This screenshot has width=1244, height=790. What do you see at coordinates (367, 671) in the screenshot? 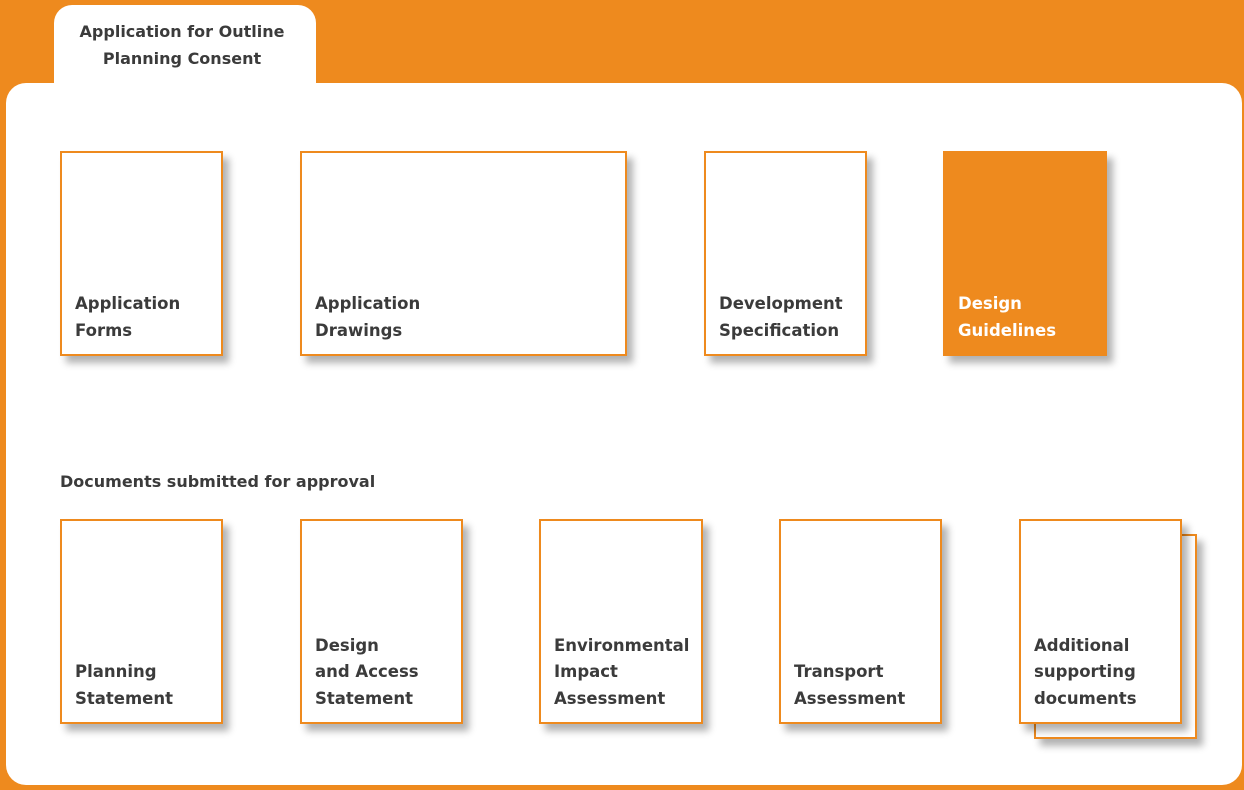
I see `doc-label: Design and Access Statement` at bounding box center [367, 671].